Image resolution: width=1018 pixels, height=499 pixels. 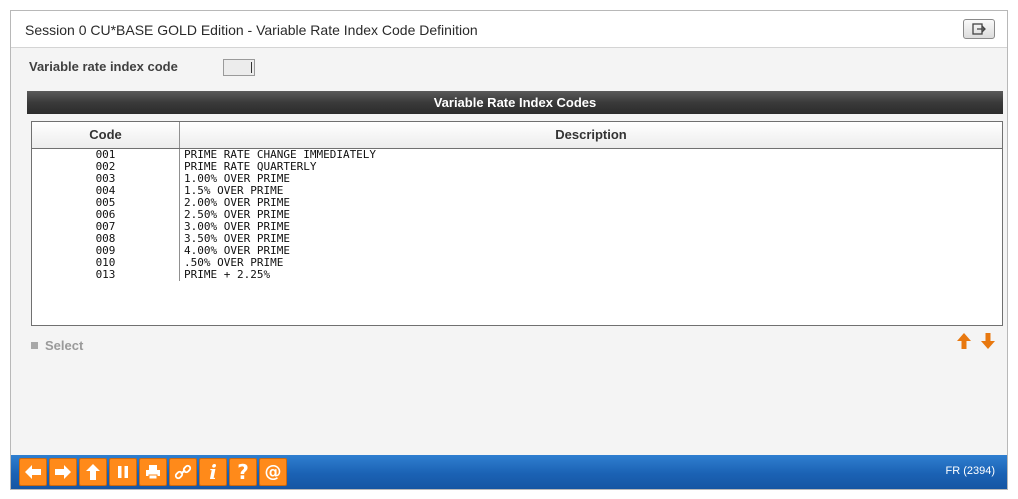 I want to click on info-icon: i, so click(x=213, y=472).